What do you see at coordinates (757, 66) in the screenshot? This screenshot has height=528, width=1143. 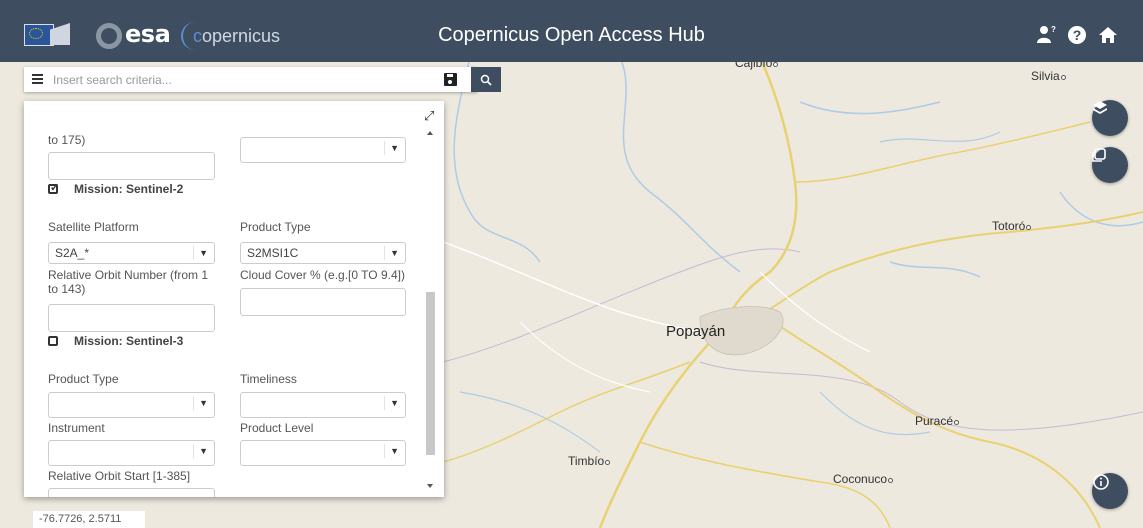 I see `place-label: Cajibío` at bounding box center [757, 66].